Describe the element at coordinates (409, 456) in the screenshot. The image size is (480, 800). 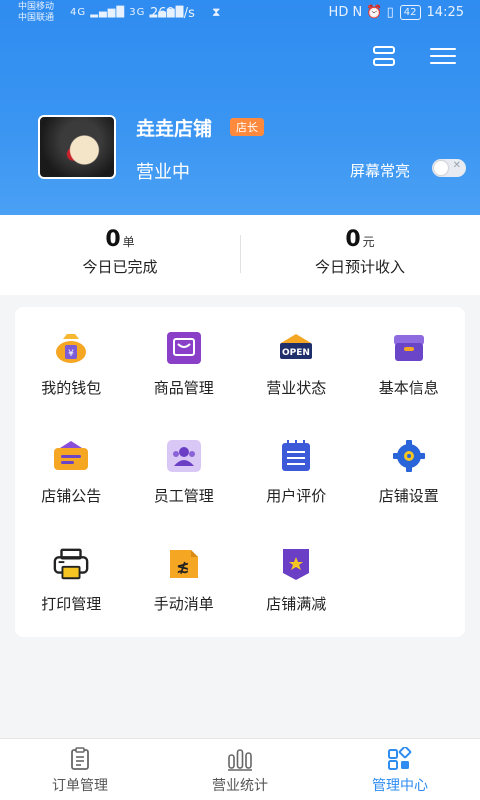
I see `settings-gear-icon` at that location.